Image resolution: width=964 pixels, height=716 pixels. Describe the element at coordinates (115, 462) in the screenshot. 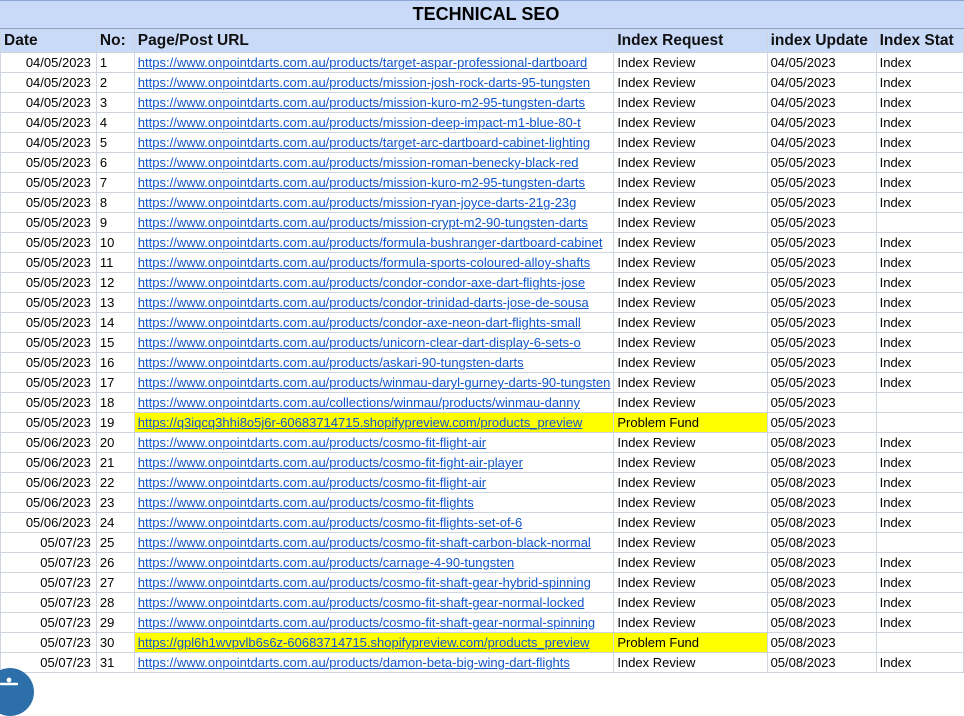

I see `cell-no: 21` at that location.